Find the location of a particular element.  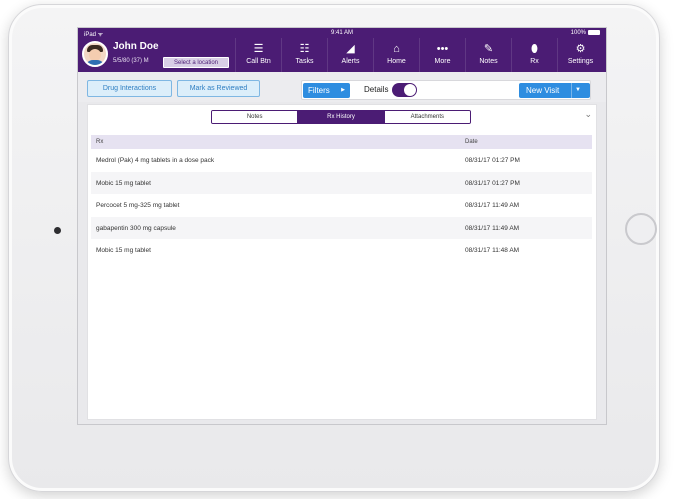

patient-dob: 5/5/80 (37) M is located at coordinates (131, 61).